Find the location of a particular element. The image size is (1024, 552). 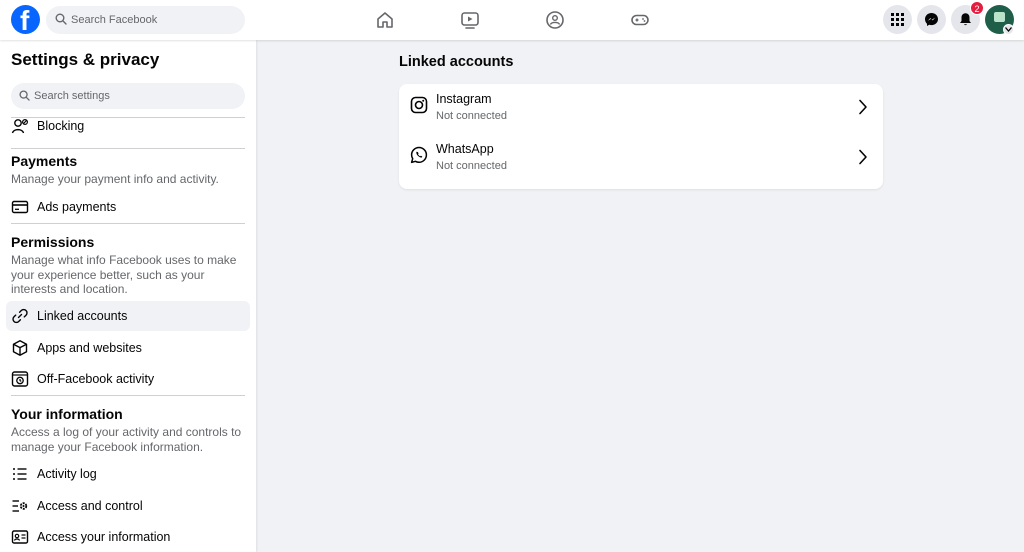

sidebar-item-off-facebook-activity: Off-Facebook activity is located at coordinates (128, 379).